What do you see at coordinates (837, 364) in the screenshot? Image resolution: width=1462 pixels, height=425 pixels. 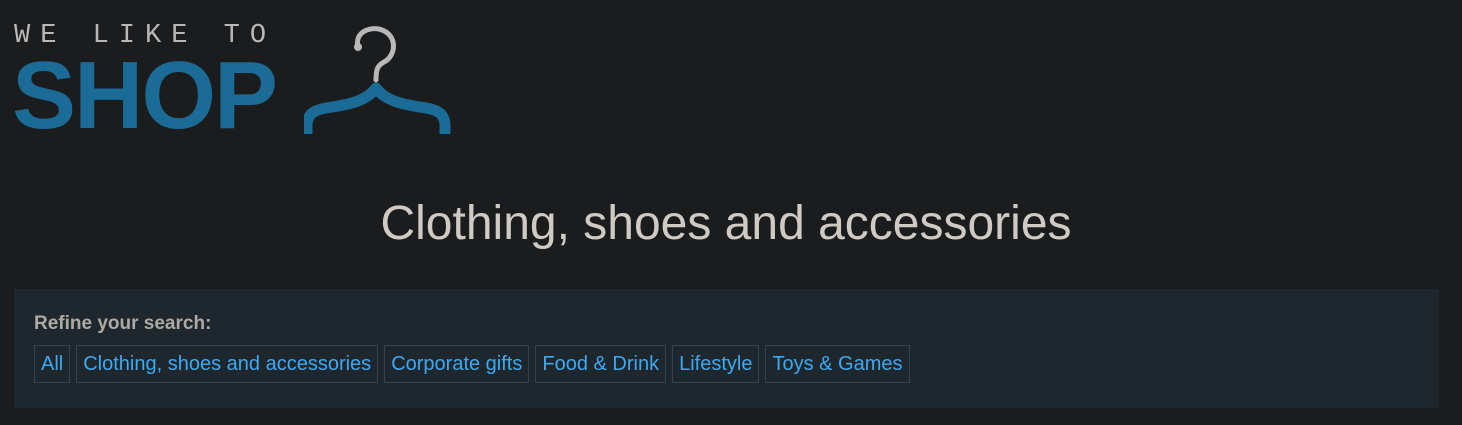 I see `category-link-toys-games: Toys & Games` at bounding box center [837, 364].